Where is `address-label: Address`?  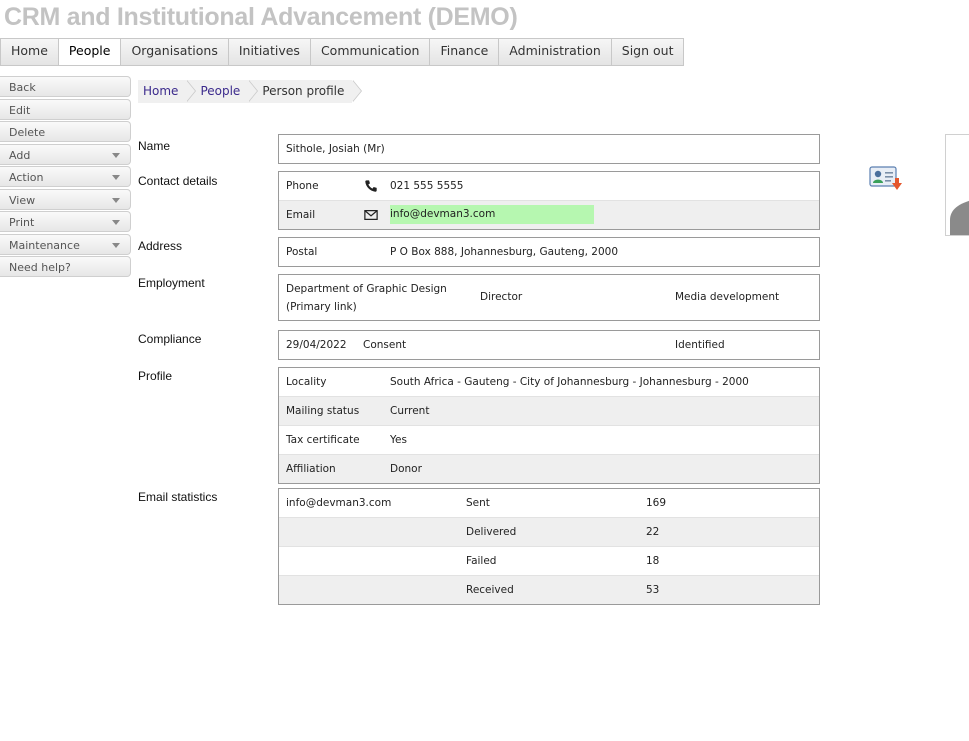 address-label: Address is located at coordinates (160, 246).